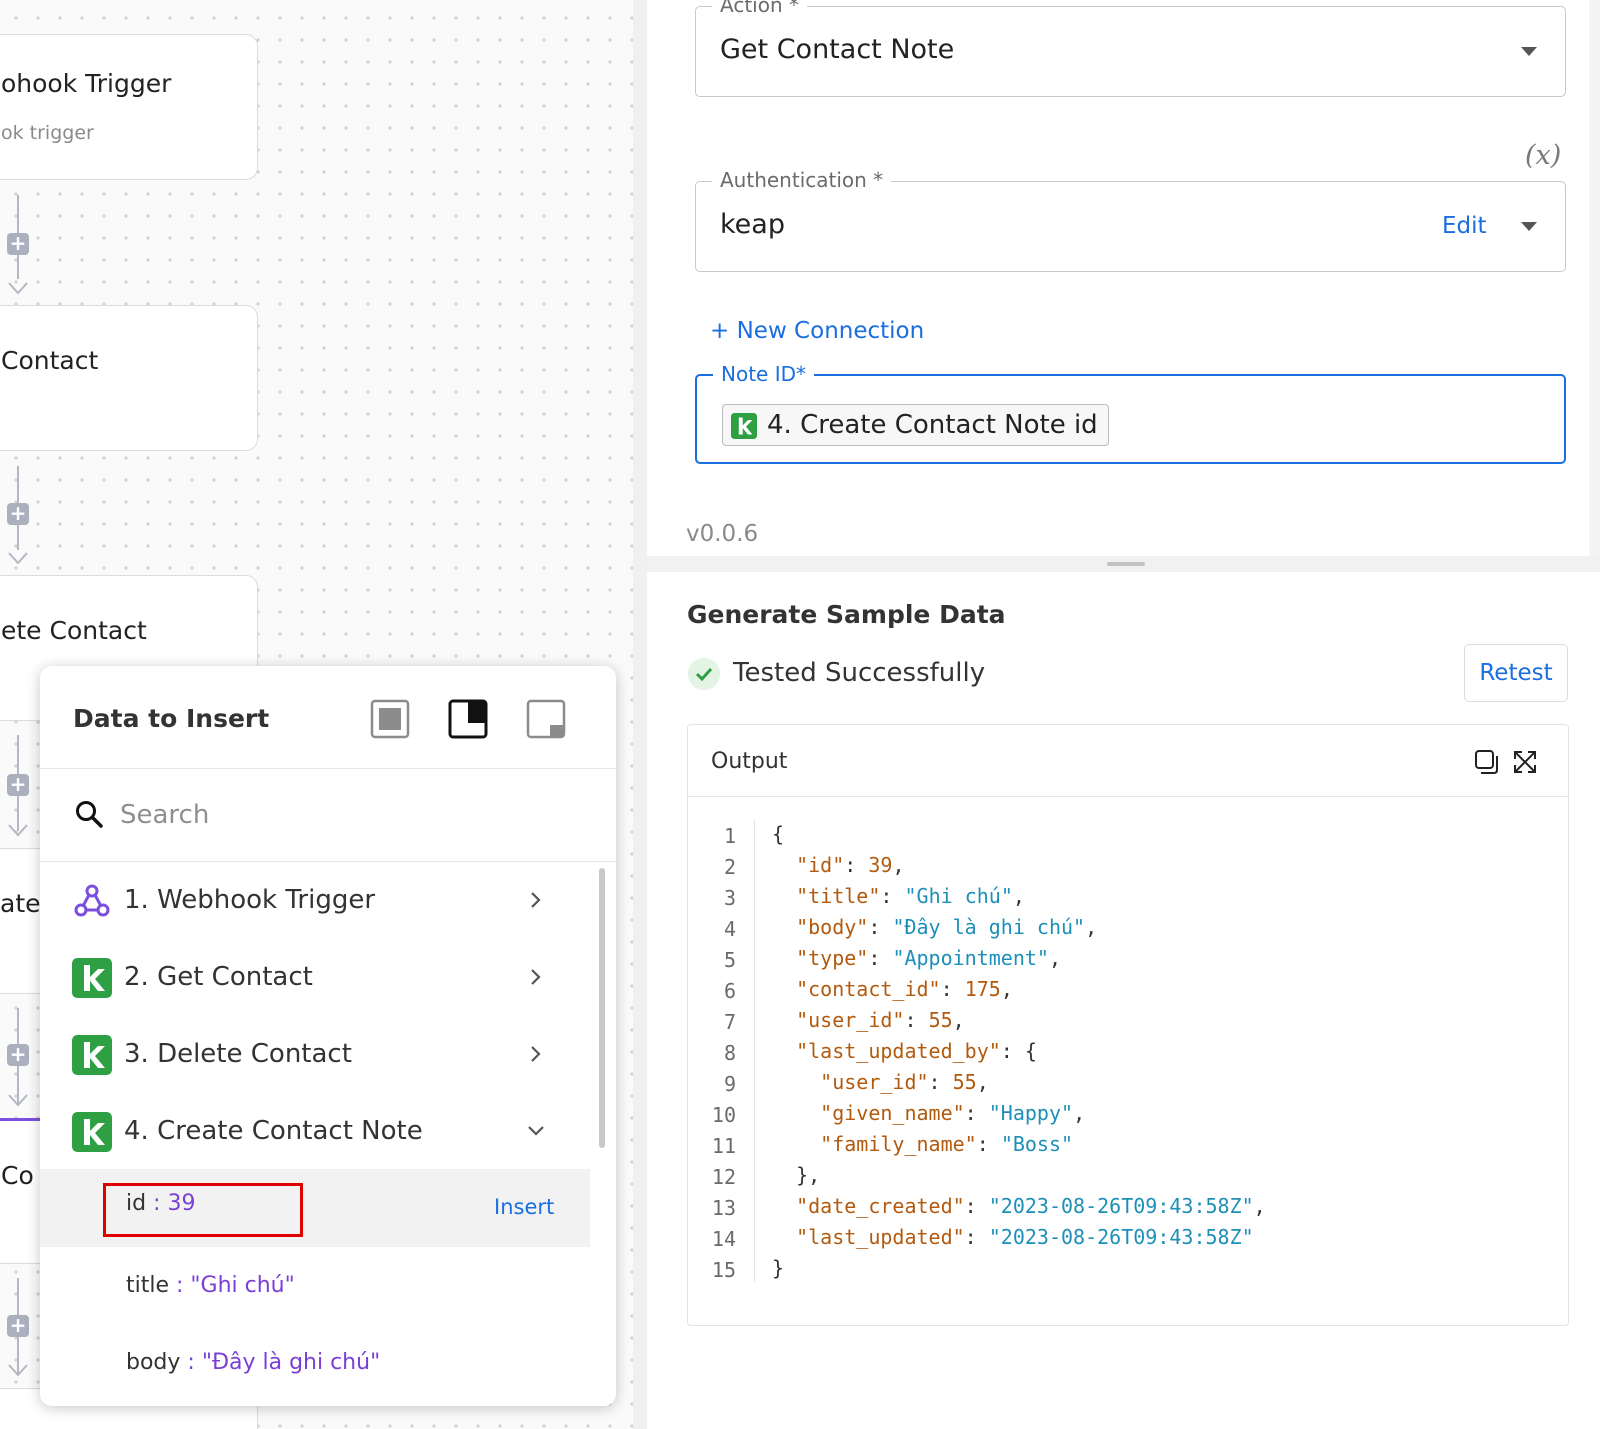  Describe the element at coordinates (320, 978) in the screenshot. I see `step-row-get-contact: 2. Get Contact` at that location.